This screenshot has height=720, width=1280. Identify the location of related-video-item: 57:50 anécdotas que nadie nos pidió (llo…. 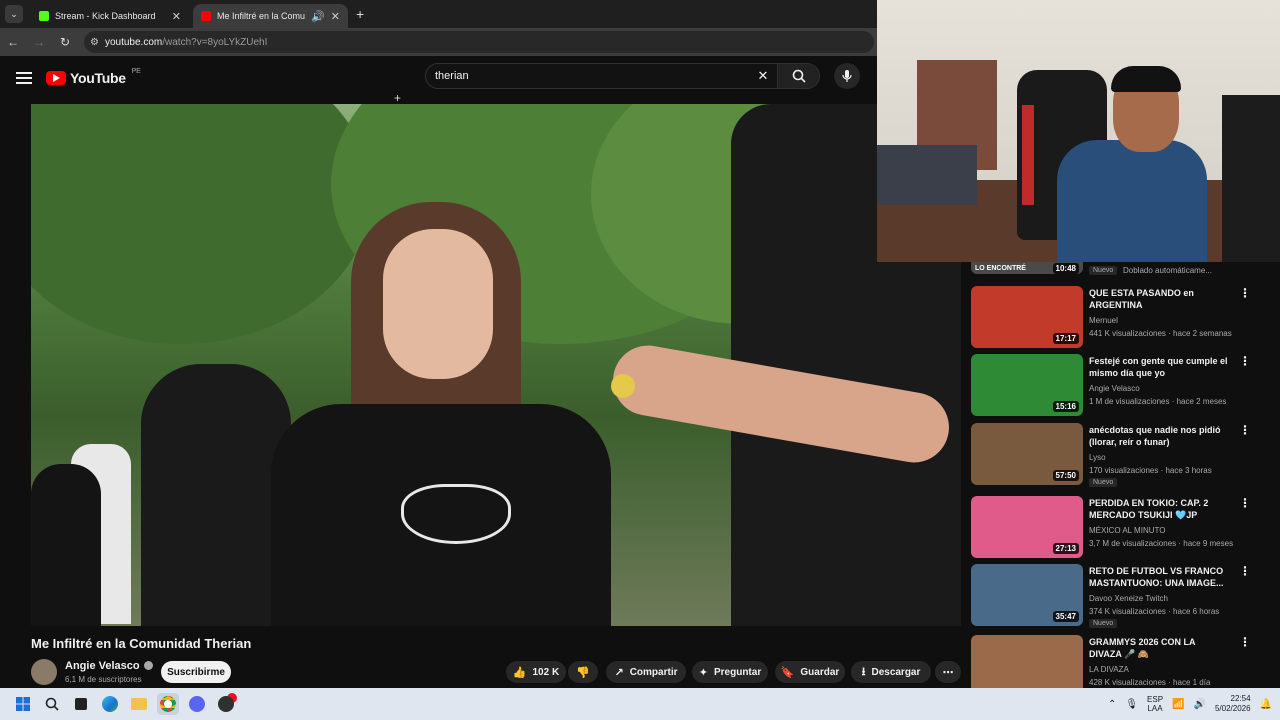
(1121, 455).